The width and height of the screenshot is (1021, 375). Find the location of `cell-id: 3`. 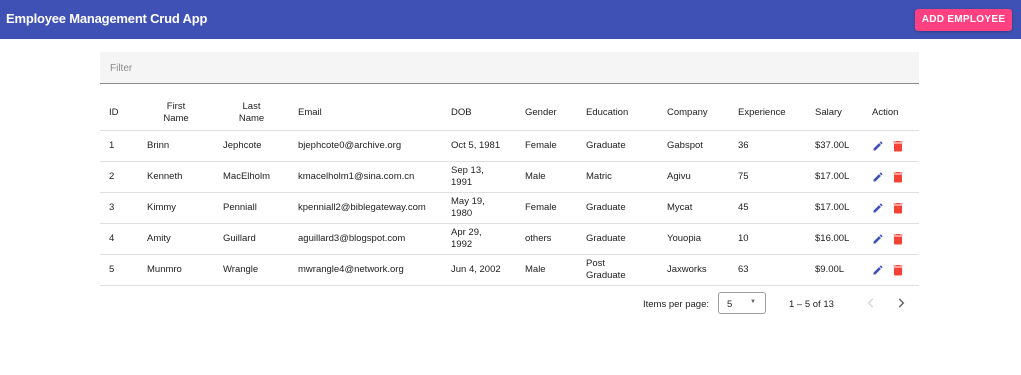

cell-id: 3 is located at coordinates (119, 208).